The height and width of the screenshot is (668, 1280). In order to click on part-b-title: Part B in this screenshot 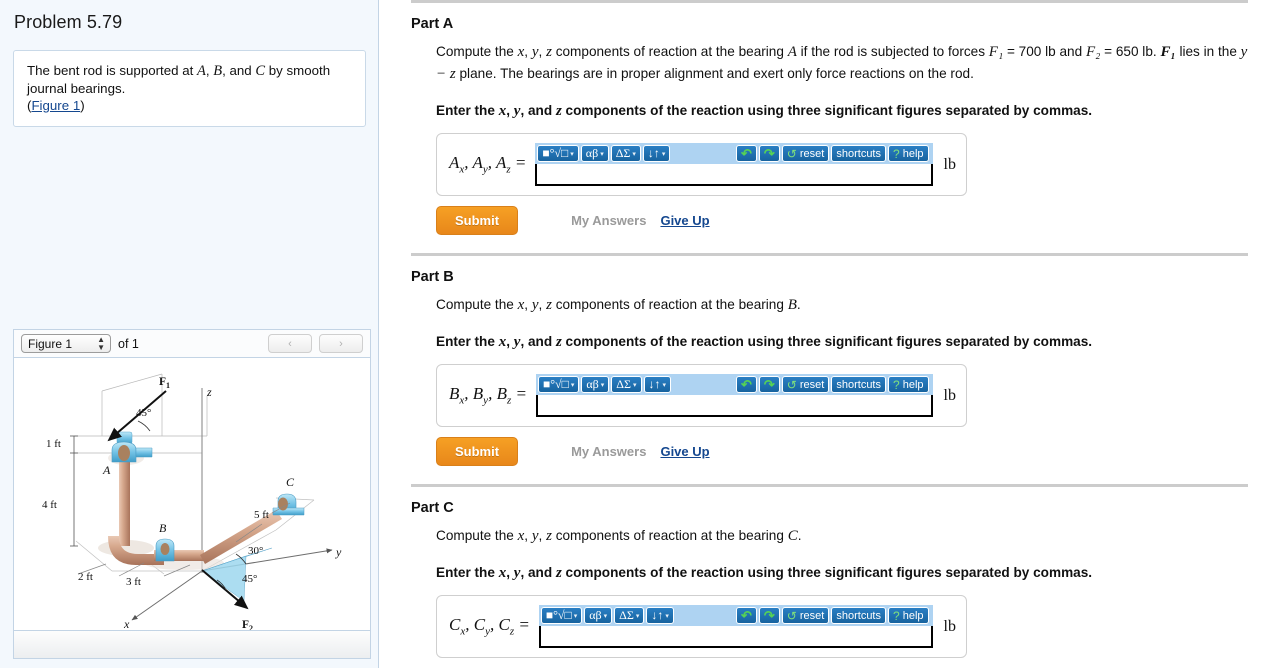, I will do `click(432, 277)`.